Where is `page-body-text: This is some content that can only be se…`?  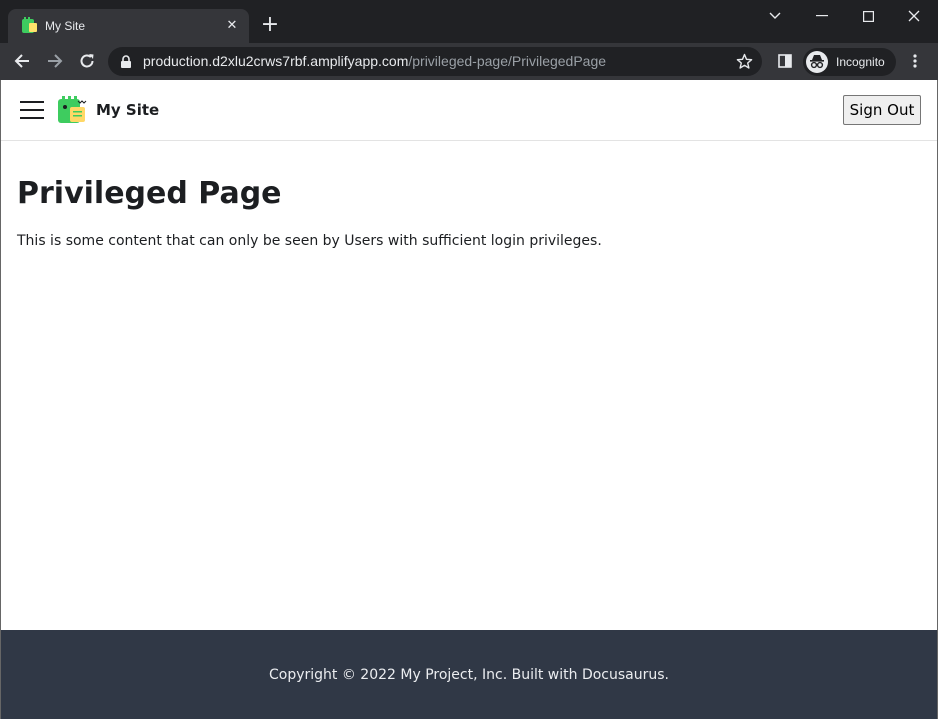
page-body-text: This is some content that can only be se… is located at coordinates (309, 241).